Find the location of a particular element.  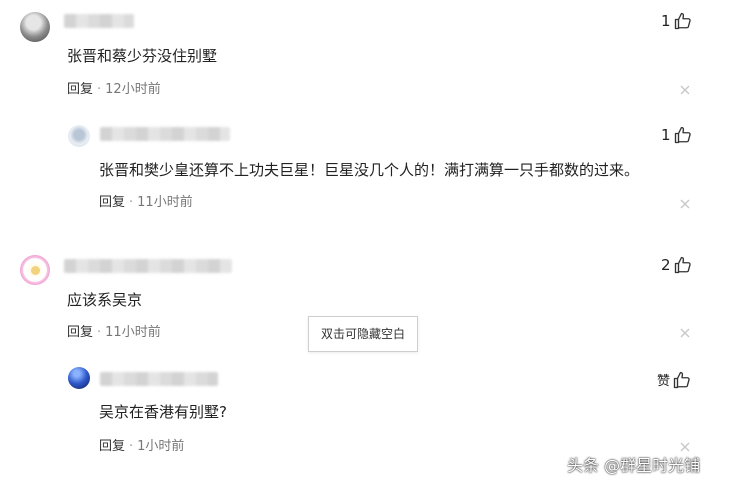

watermark: 头条 @群星时光铺 is located at coordinates (634, 465).